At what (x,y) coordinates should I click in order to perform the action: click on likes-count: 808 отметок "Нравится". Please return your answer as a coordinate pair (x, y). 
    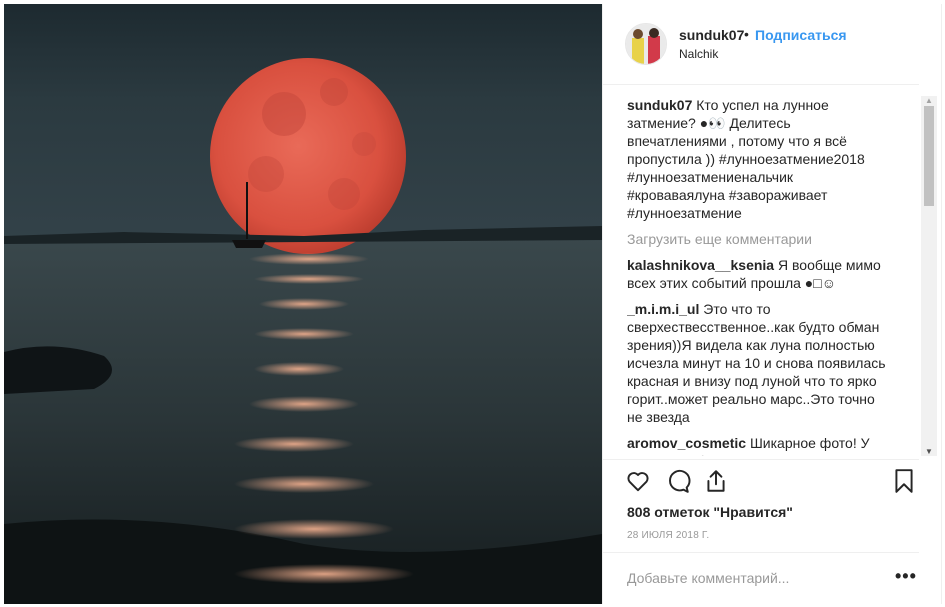
    Looking at the image, I should click on (710, 512).